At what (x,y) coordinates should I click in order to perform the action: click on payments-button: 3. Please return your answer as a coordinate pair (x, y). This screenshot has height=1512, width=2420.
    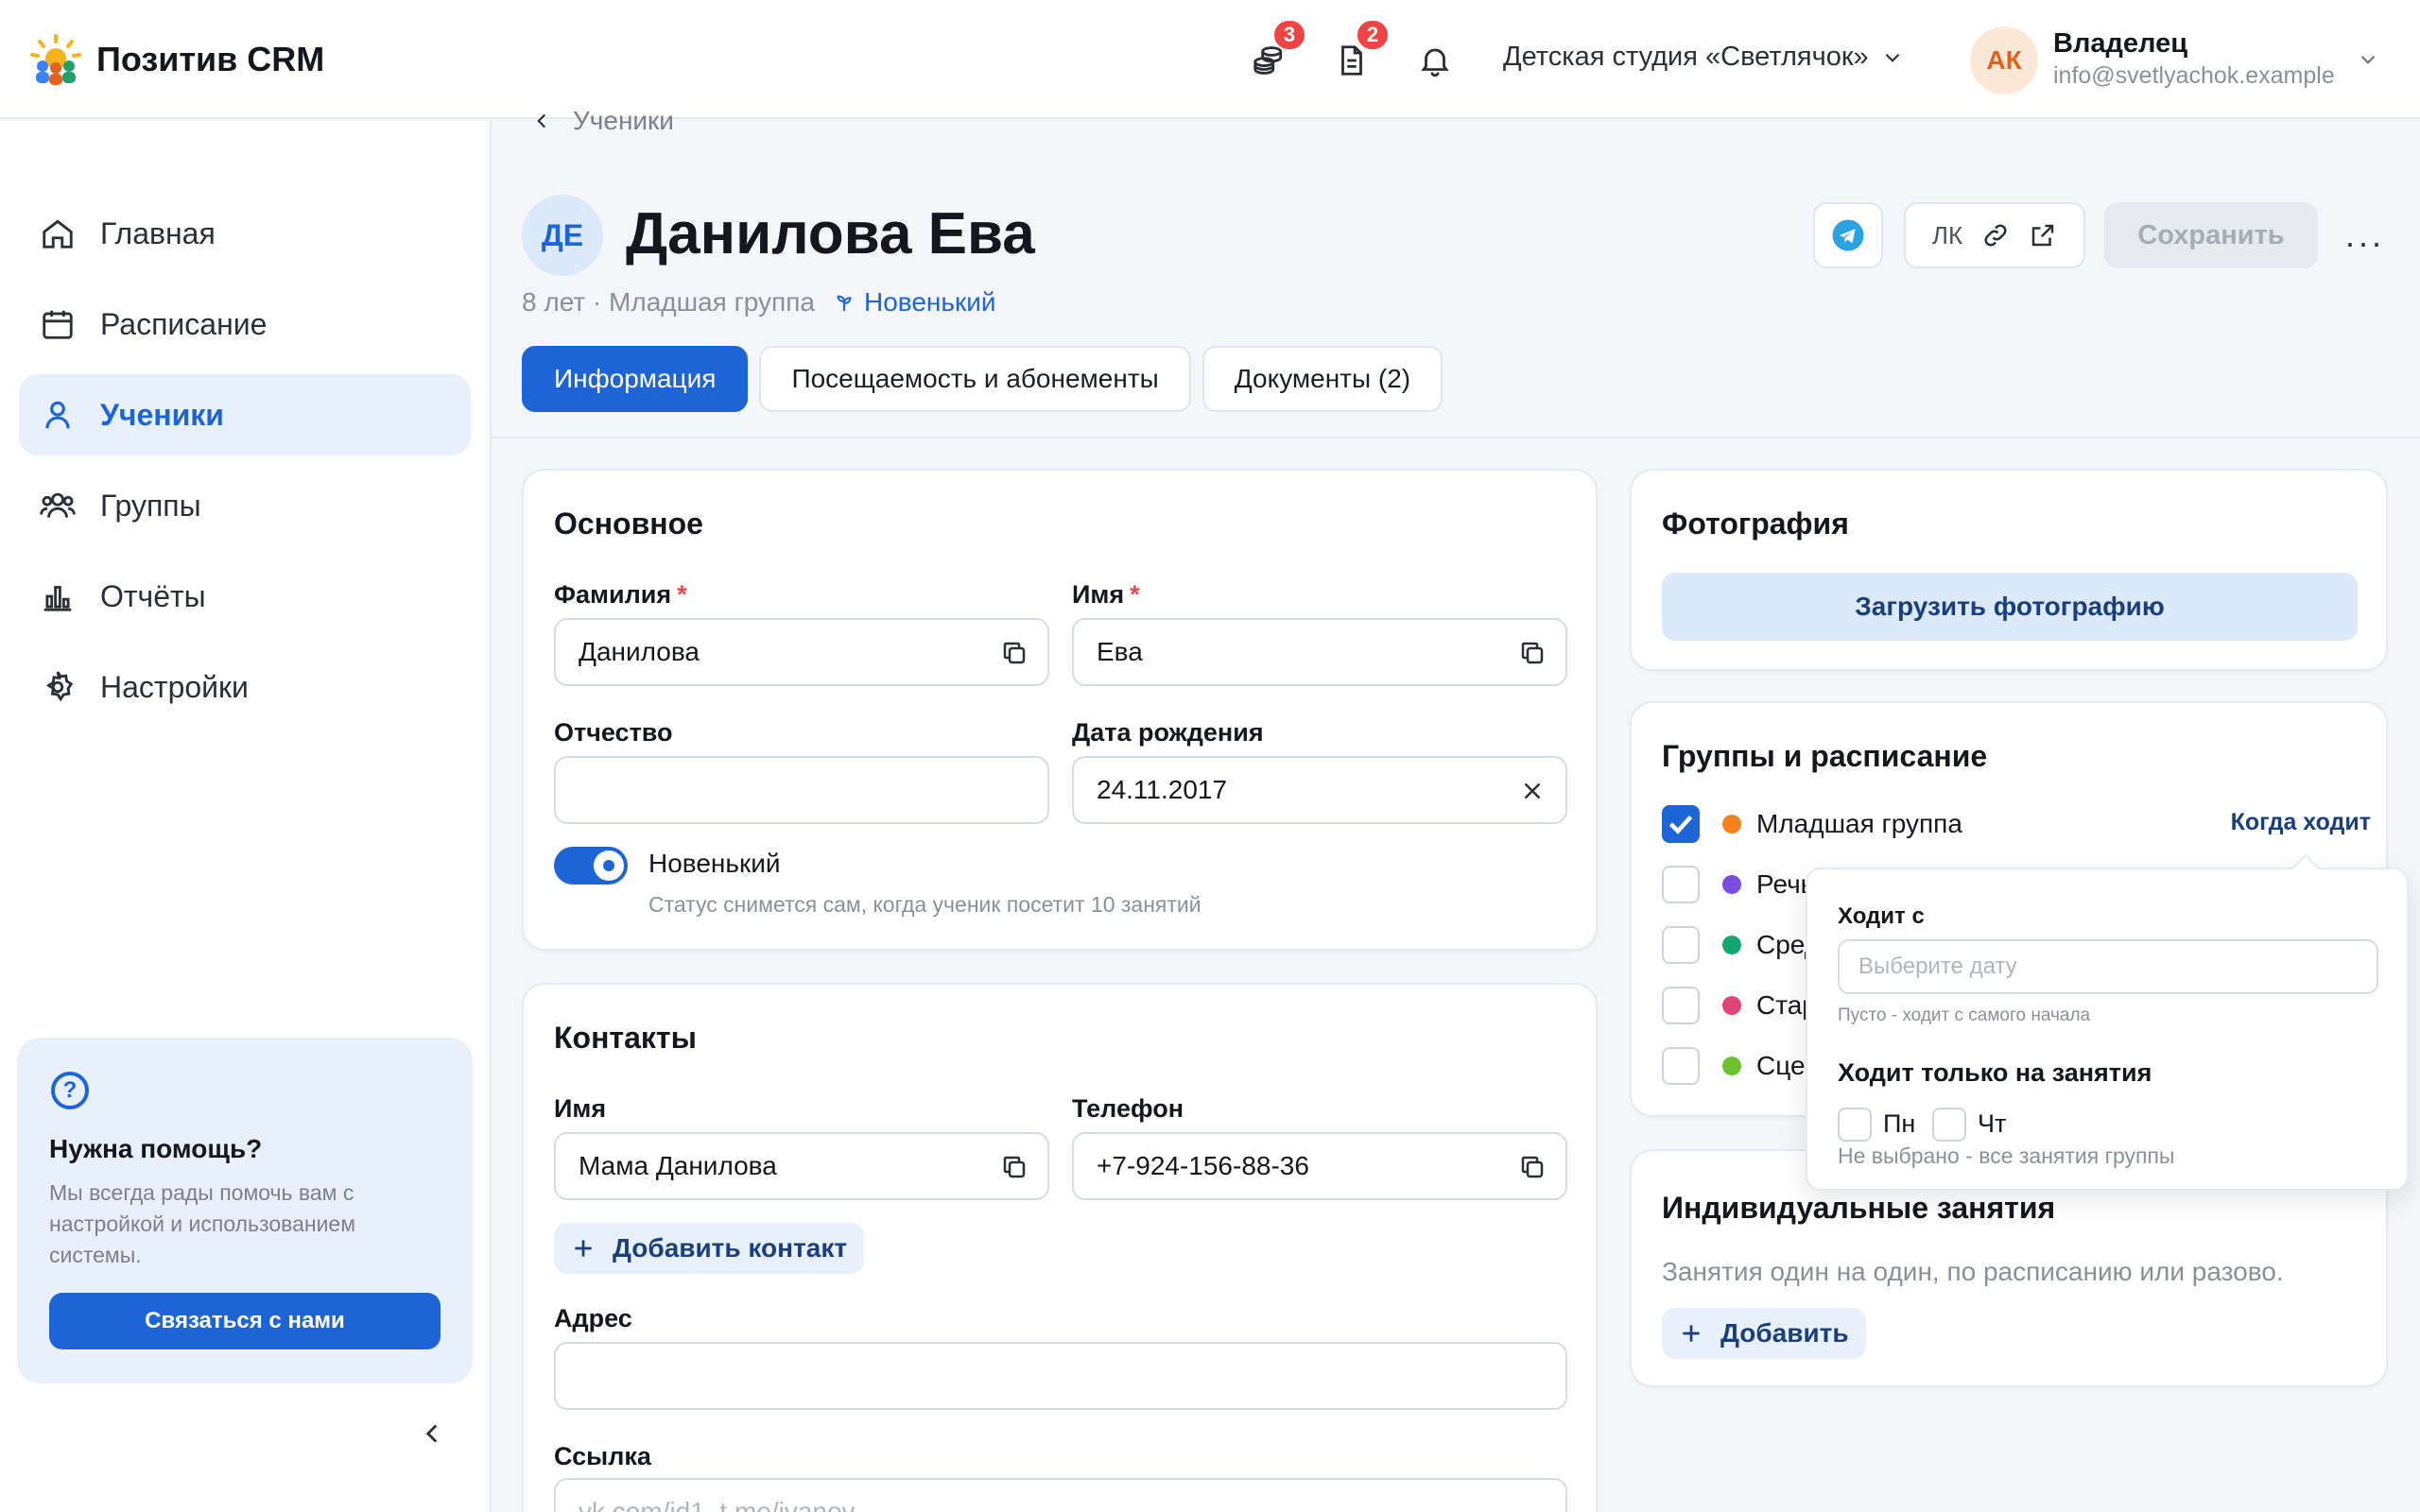
    Looking at the image, I should click on (1278, 49).